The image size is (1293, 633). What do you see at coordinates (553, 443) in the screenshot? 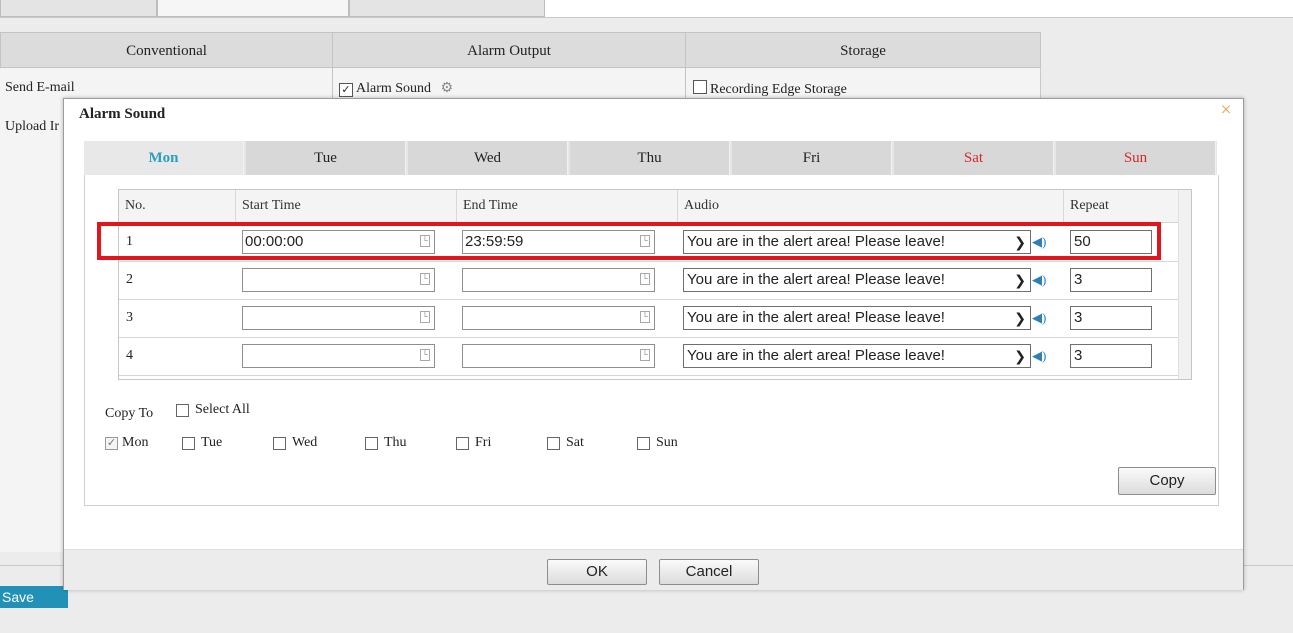
I see `copy-sat-checkbox` at bounding box center [553, 443].